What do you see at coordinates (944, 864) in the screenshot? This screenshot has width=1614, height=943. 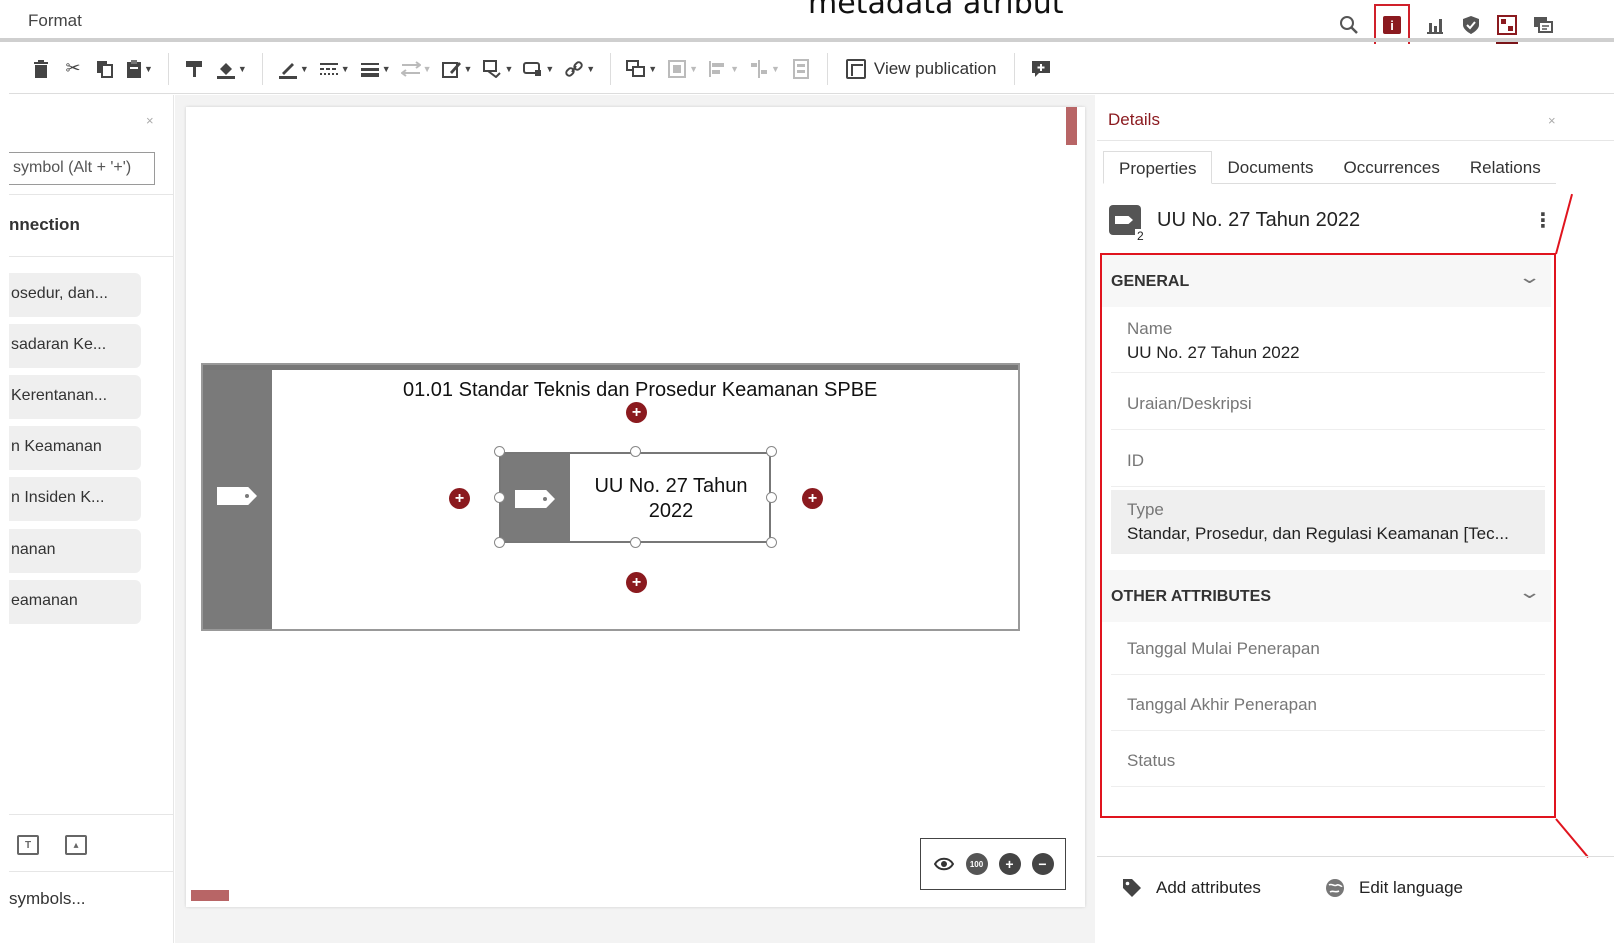 I see `eye-icon` at bounding box center [944, 864].